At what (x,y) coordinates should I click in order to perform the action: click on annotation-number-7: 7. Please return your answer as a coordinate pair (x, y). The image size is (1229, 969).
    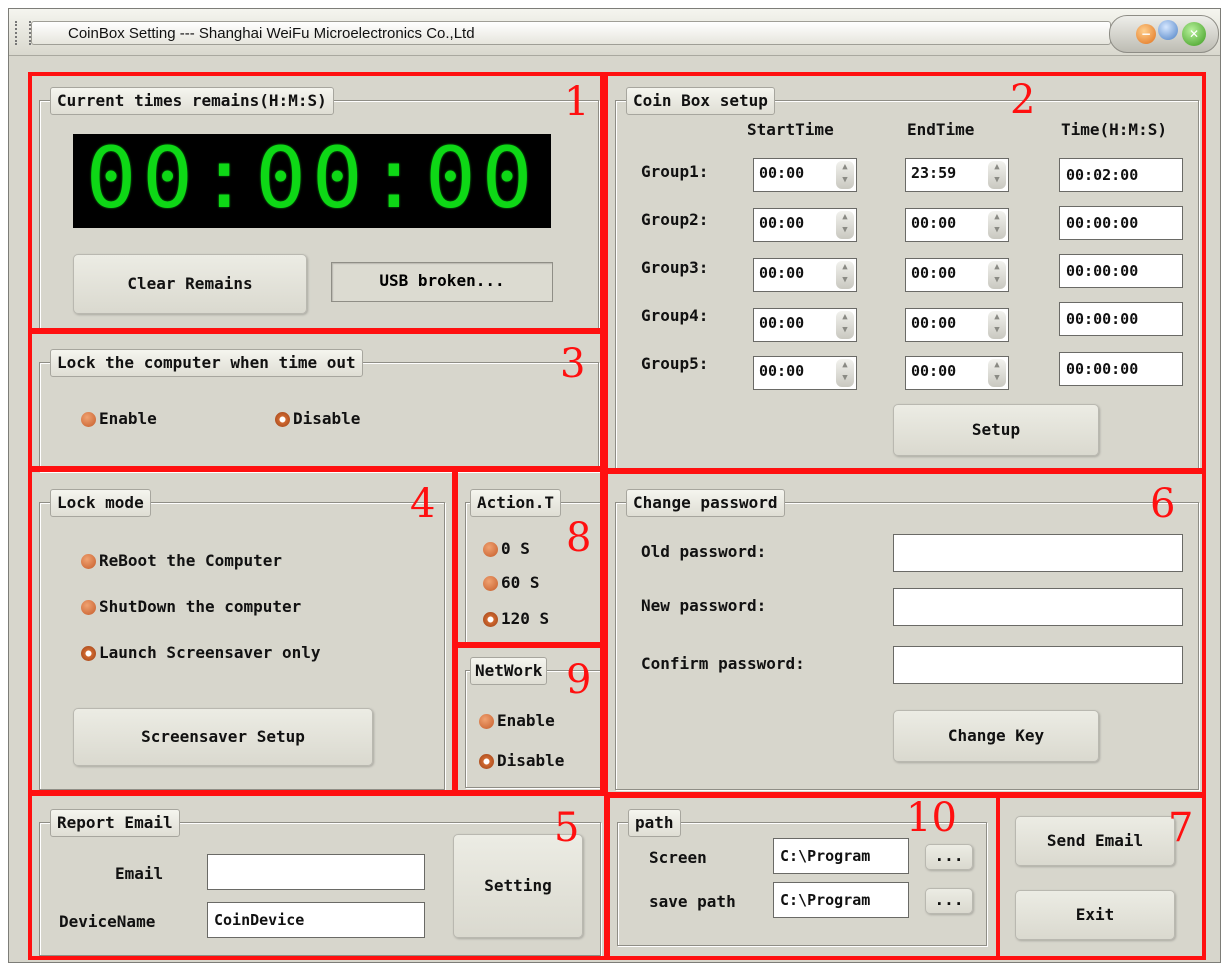
    Looking at the image, I should click on (1181, 828).